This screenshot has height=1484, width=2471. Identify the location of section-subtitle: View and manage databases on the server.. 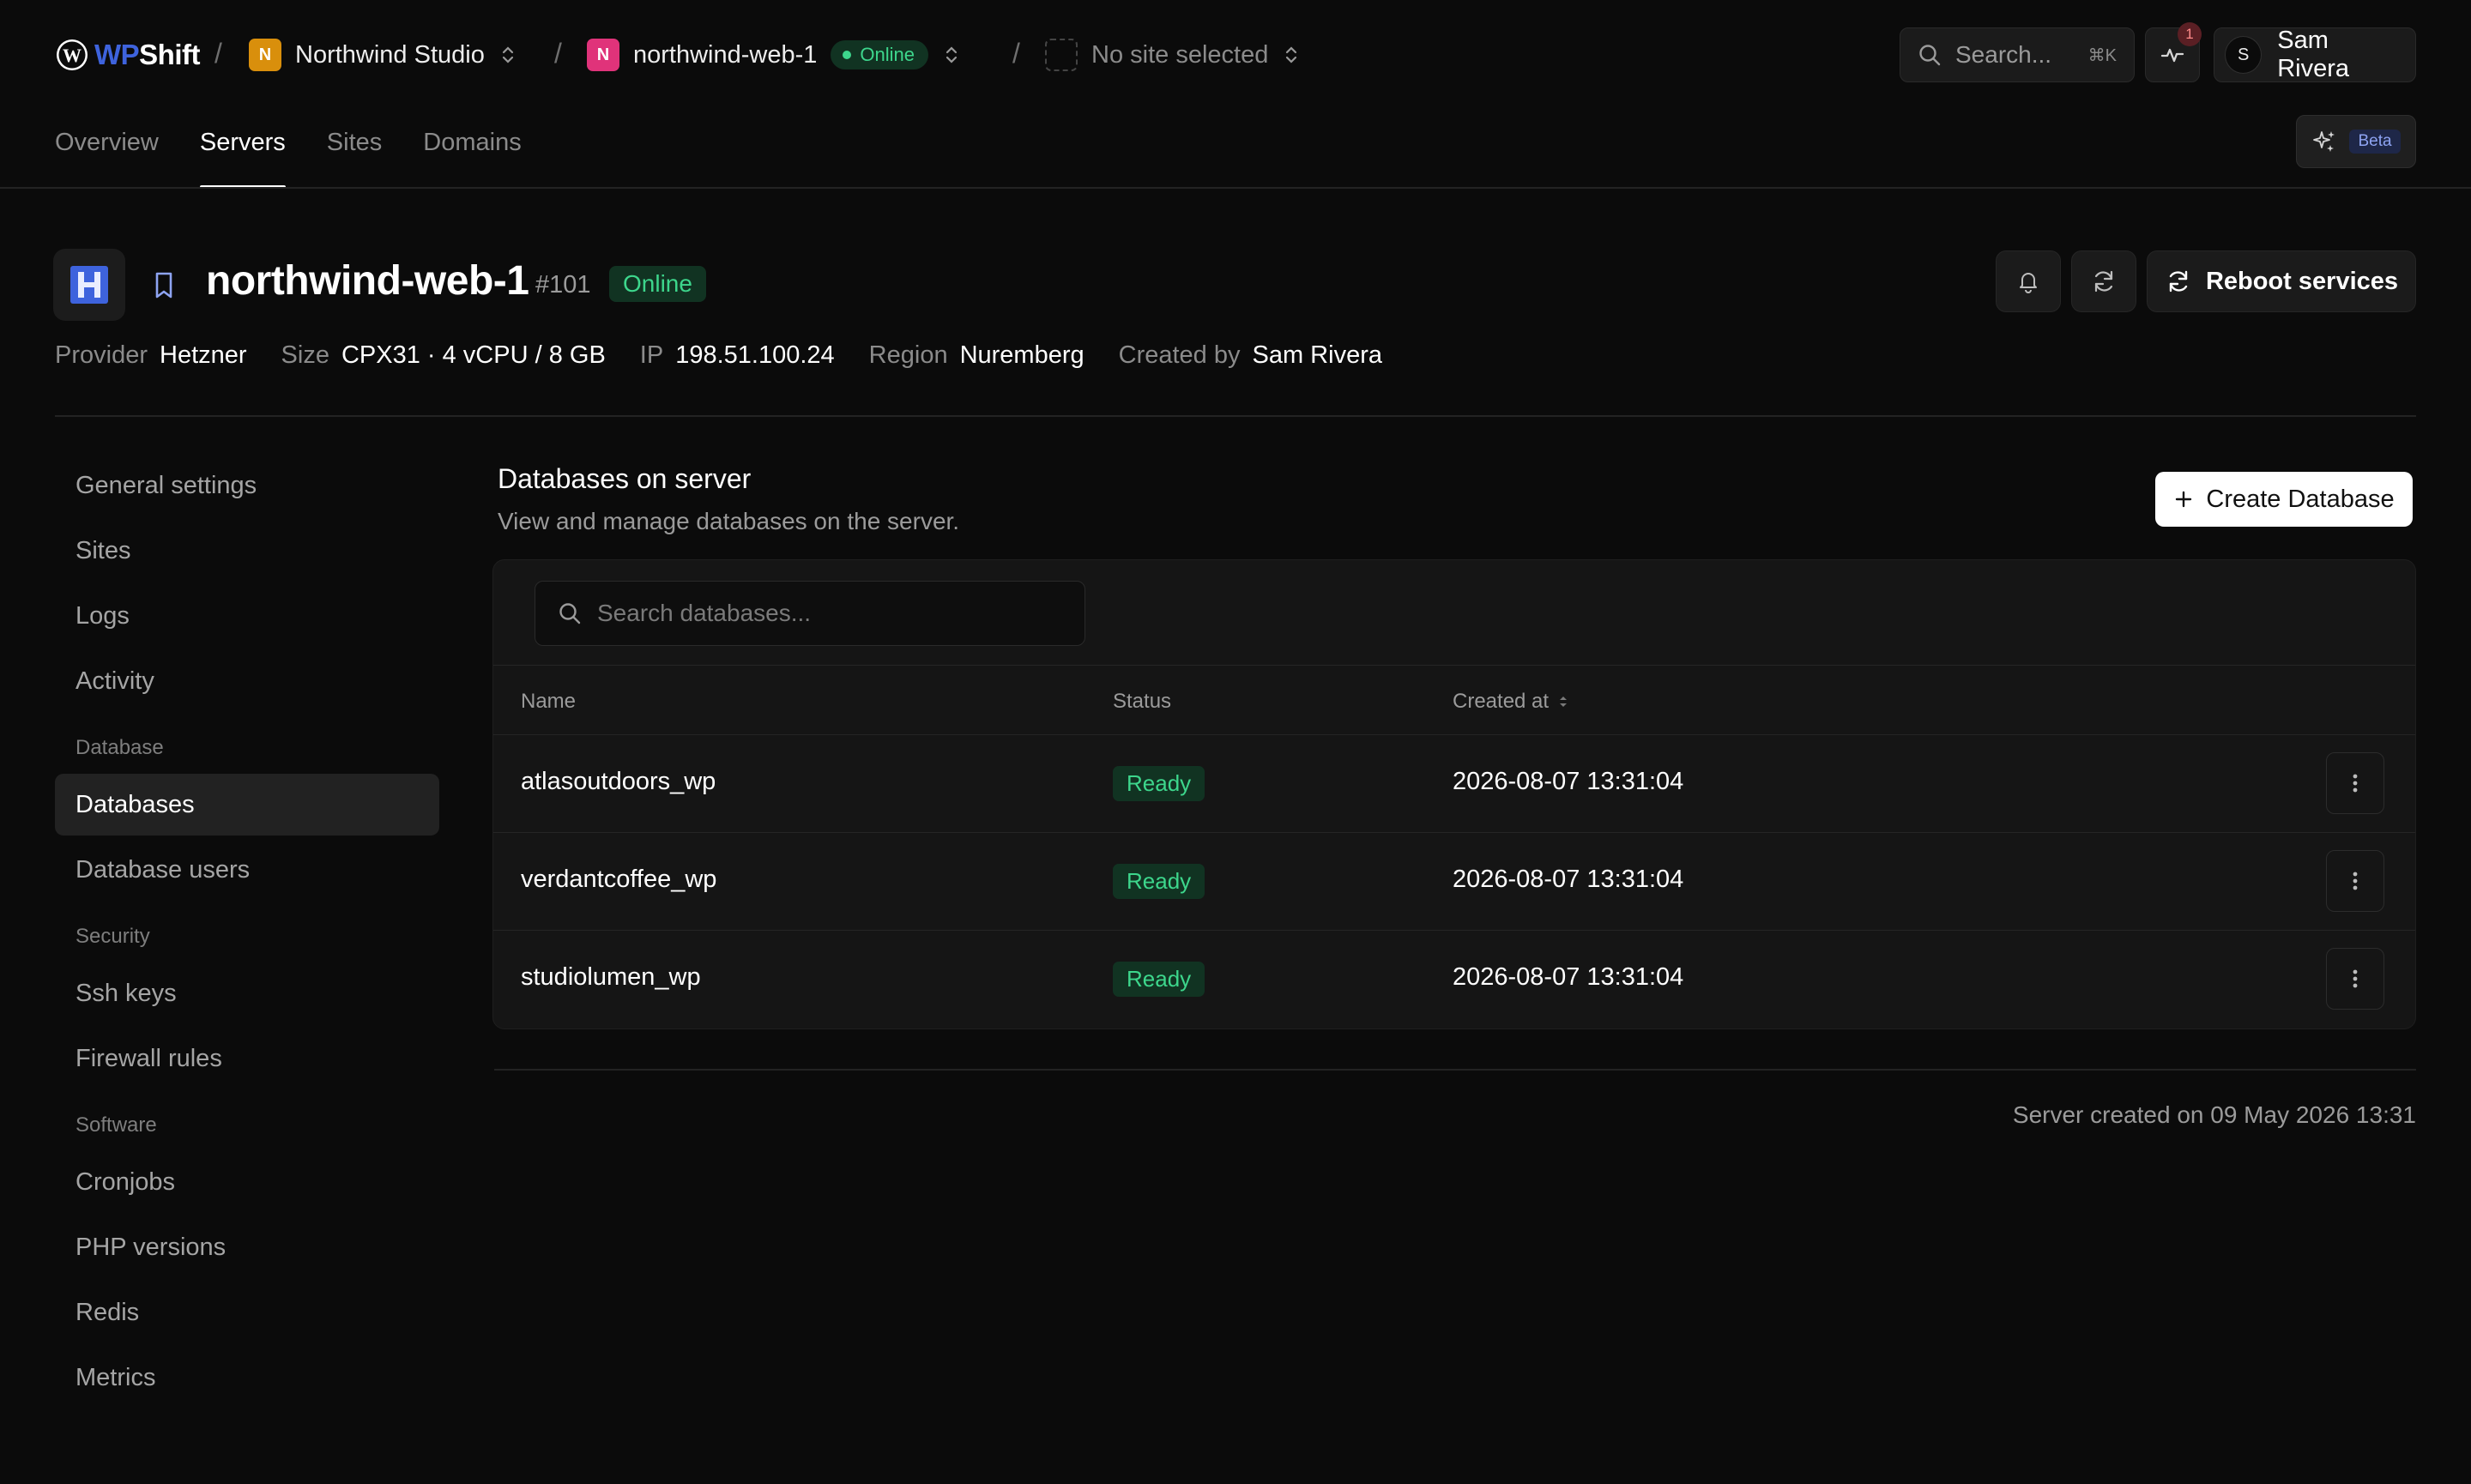
(729, 521).